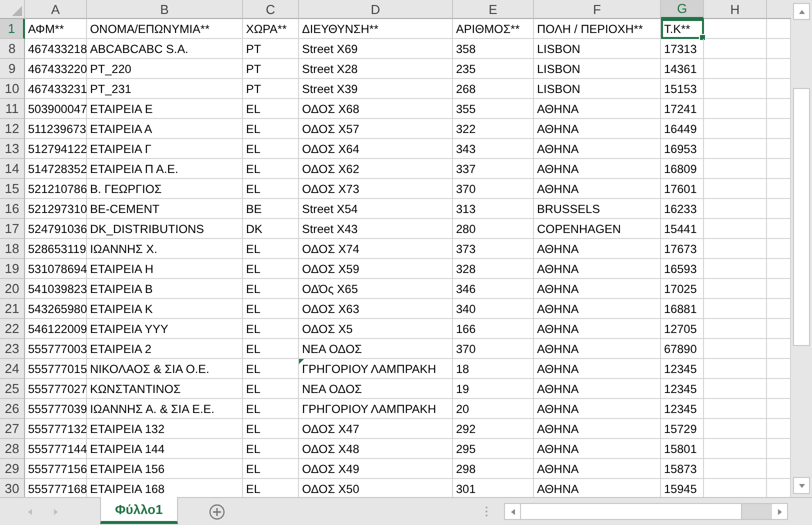 This screenshot has height=525, width=812. Describe the element at coordinates (12, 29) in the screenshot. I see `row-header: 1` at that location.